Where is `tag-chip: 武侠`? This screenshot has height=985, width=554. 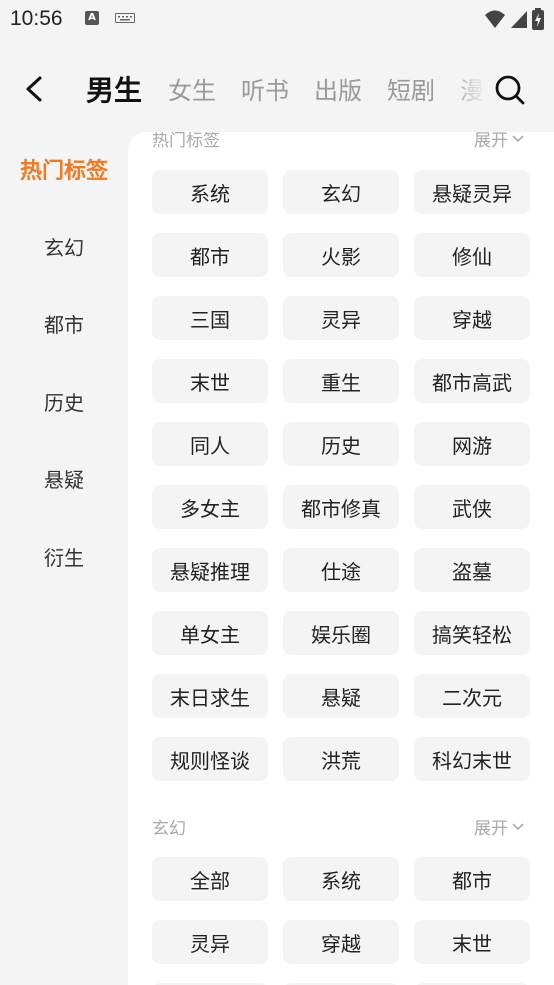 tag-chip: 武侠 is located at coordinates (472, 507).